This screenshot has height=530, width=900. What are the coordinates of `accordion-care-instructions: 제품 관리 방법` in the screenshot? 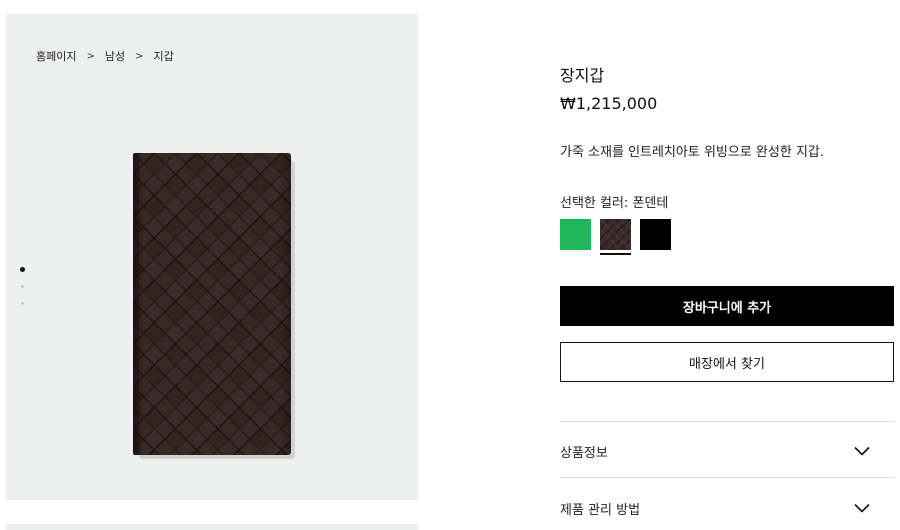 It's located at (727, 508).